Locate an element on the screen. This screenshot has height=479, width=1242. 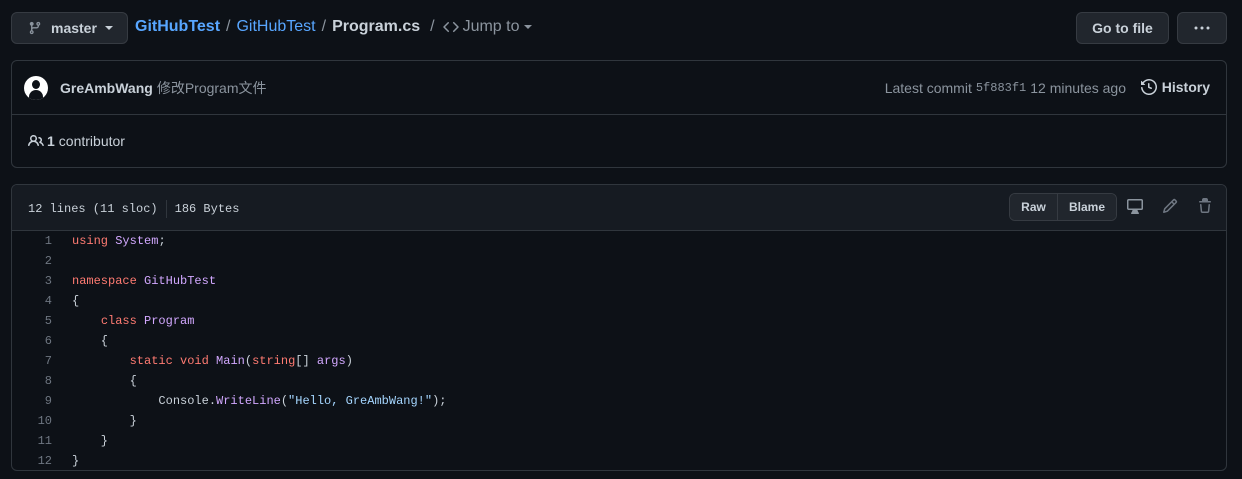
file-action-buttons: Raw Blame is located at coordinates (1063, 207).